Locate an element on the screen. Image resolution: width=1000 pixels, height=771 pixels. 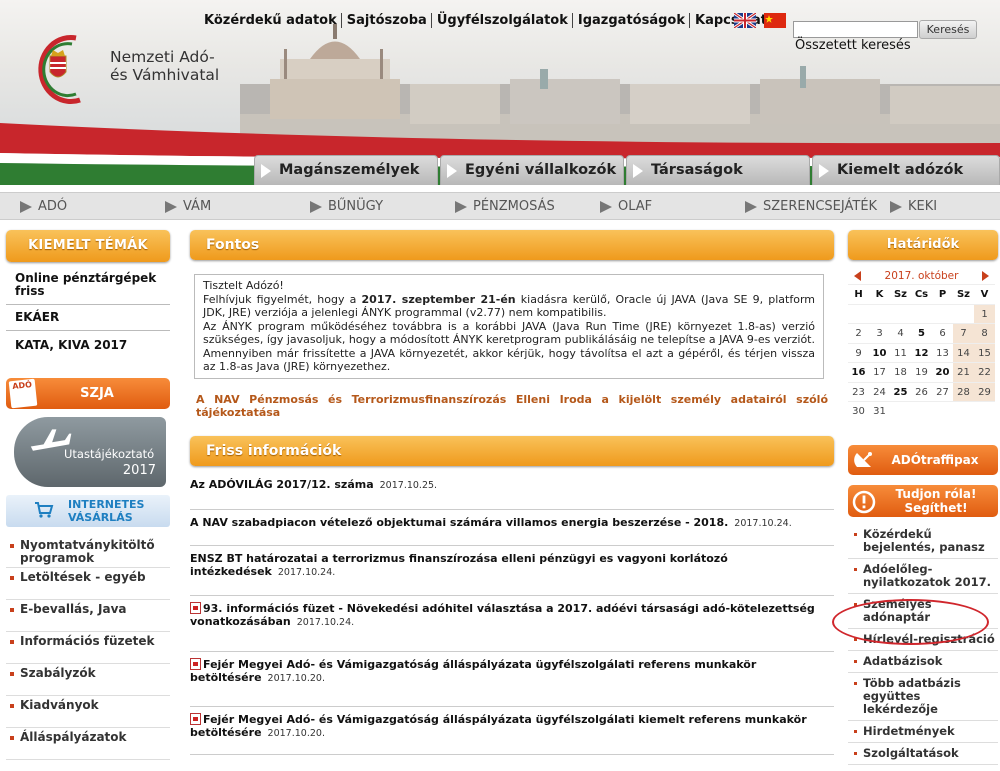
calendar-day: 8 is located at coordinates (984, 333).